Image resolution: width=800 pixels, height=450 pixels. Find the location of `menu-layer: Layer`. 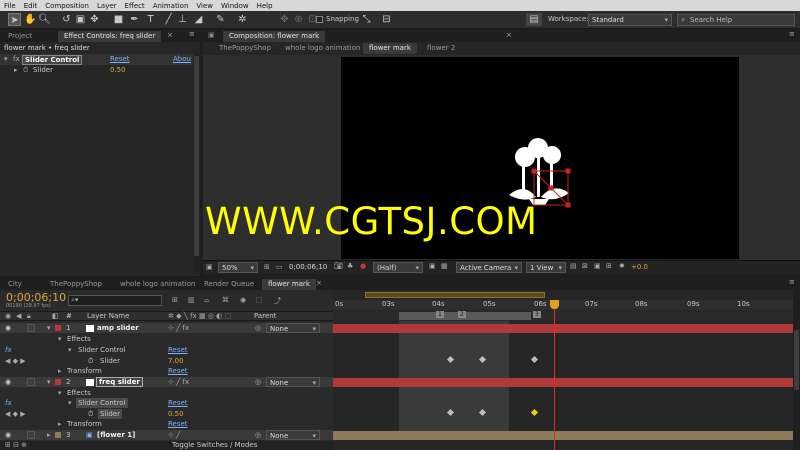

menu-layer: Layer is located at coordinates (107, 6).